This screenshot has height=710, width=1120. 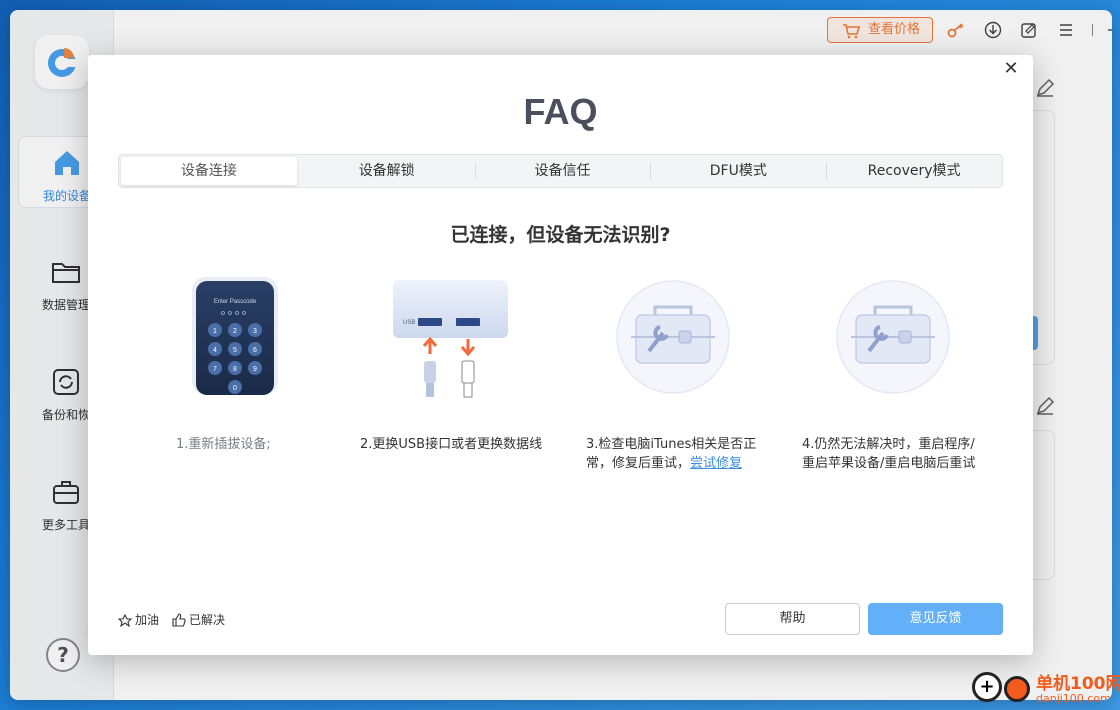 I want to click on watermark-logo: + 单机100网 danji100.com, so click(x=1044, y=688).